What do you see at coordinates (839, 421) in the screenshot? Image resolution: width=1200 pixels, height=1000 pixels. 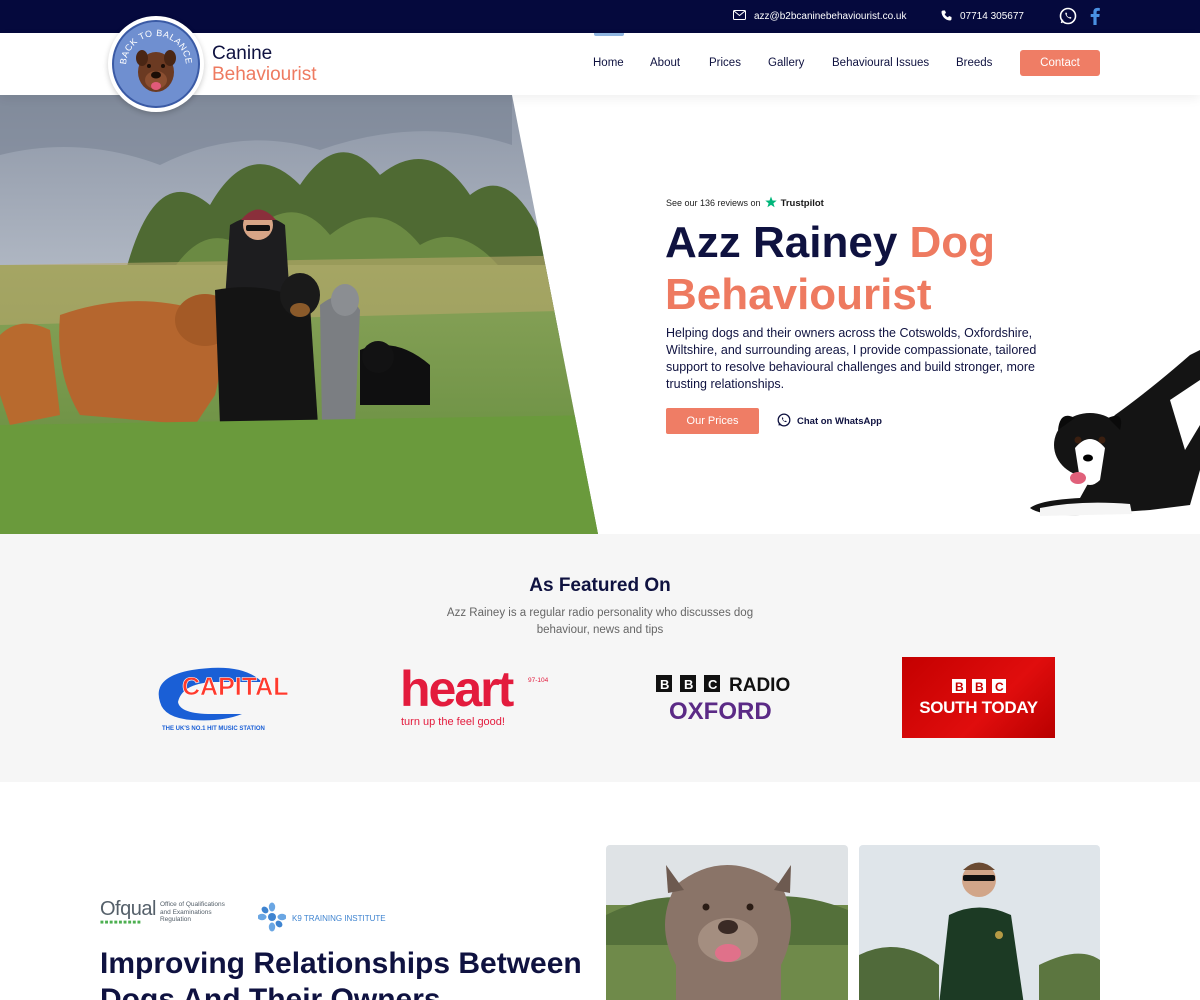 I see `whatsapp-link-label: Chat on WhatsApp` at bounding box center [839, 421].